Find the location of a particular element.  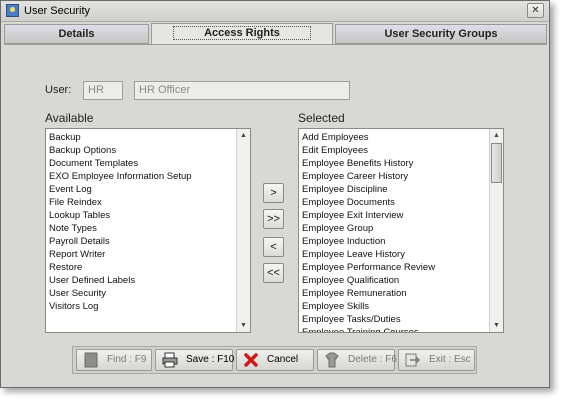

list-item: User Defined Labels is located at coordinates (142, 280).